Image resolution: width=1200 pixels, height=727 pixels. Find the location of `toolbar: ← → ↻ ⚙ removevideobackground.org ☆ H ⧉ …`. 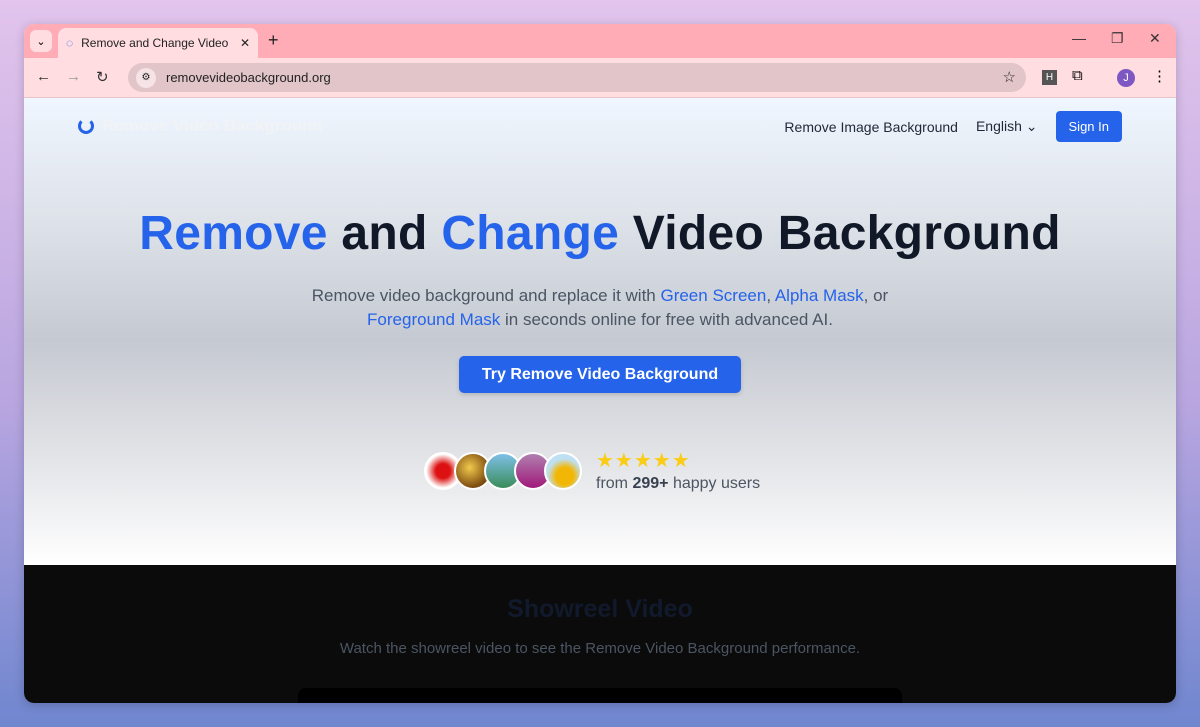

toolbar: ← → ↻ ⚙ removevideobackground.org ☆ H ⧉ … is located at coordinates (600, 78).